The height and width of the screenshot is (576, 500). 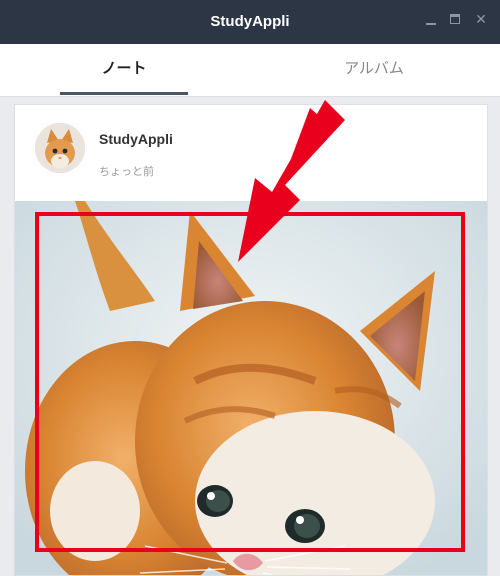 I want to click on maximize-icon, so click(x=456, y=20).